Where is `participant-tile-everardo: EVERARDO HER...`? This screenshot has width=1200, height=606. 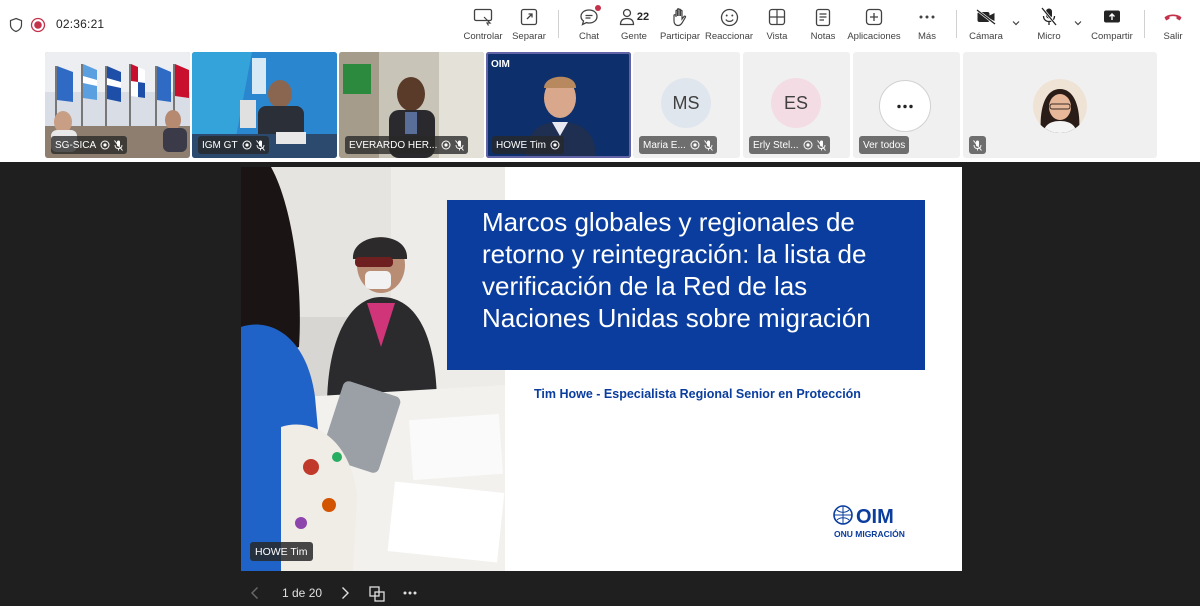 participant-tile-everardo: EVERARDO HER... is located at coordinates (411, 105).